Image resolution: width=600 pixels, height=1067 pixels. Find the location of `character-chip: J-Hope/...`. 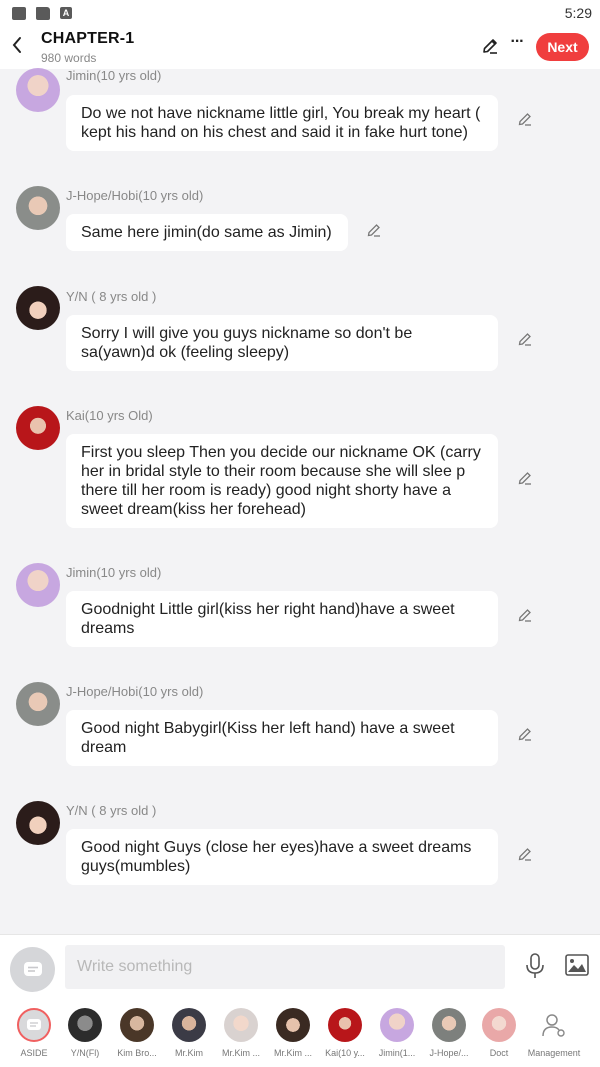

character-chip: J-Hope/... is located at coordinates (449, 1033).